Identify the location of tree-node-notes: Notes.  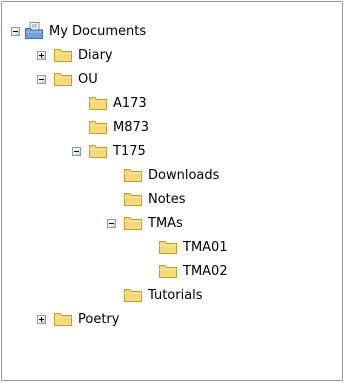
(162, 200).